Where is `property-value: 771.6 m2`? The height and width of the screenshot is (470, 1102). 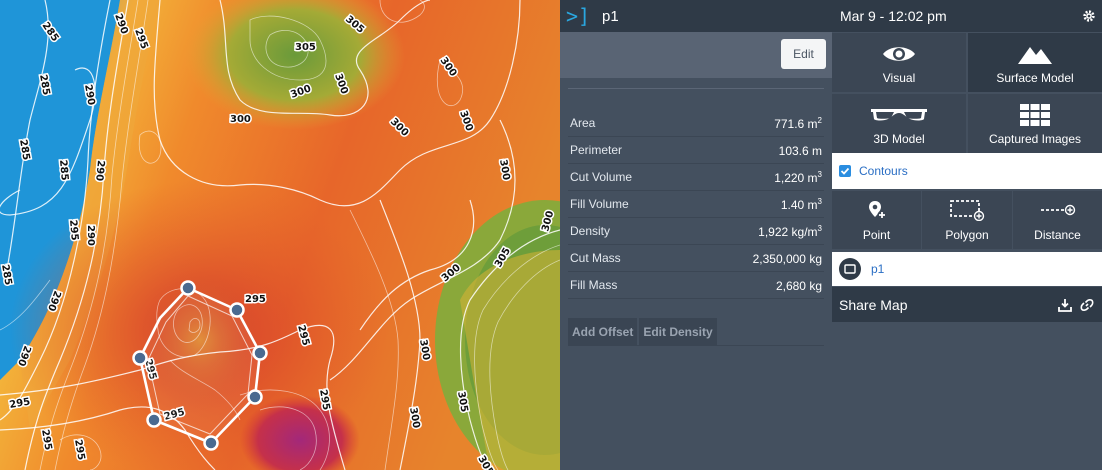
property-value: 771.6 m2 is located at coordinates (798, 123).